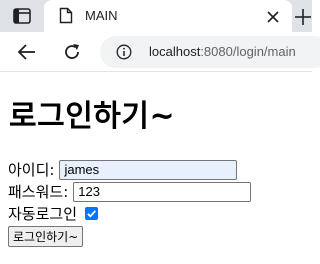 Image resolution: width=320 pixels, height=264 pixels. What do you see at coordinates (168, 16) in the screenshot?
I see `browser-tab: MAIN` at bounding box center [168, 16].